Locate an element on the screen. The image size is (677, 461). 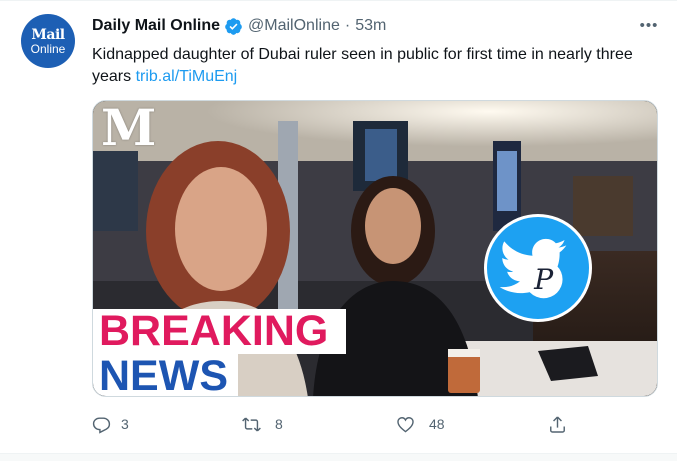
retweet-count: 8 is located at coordinates (279, 424).